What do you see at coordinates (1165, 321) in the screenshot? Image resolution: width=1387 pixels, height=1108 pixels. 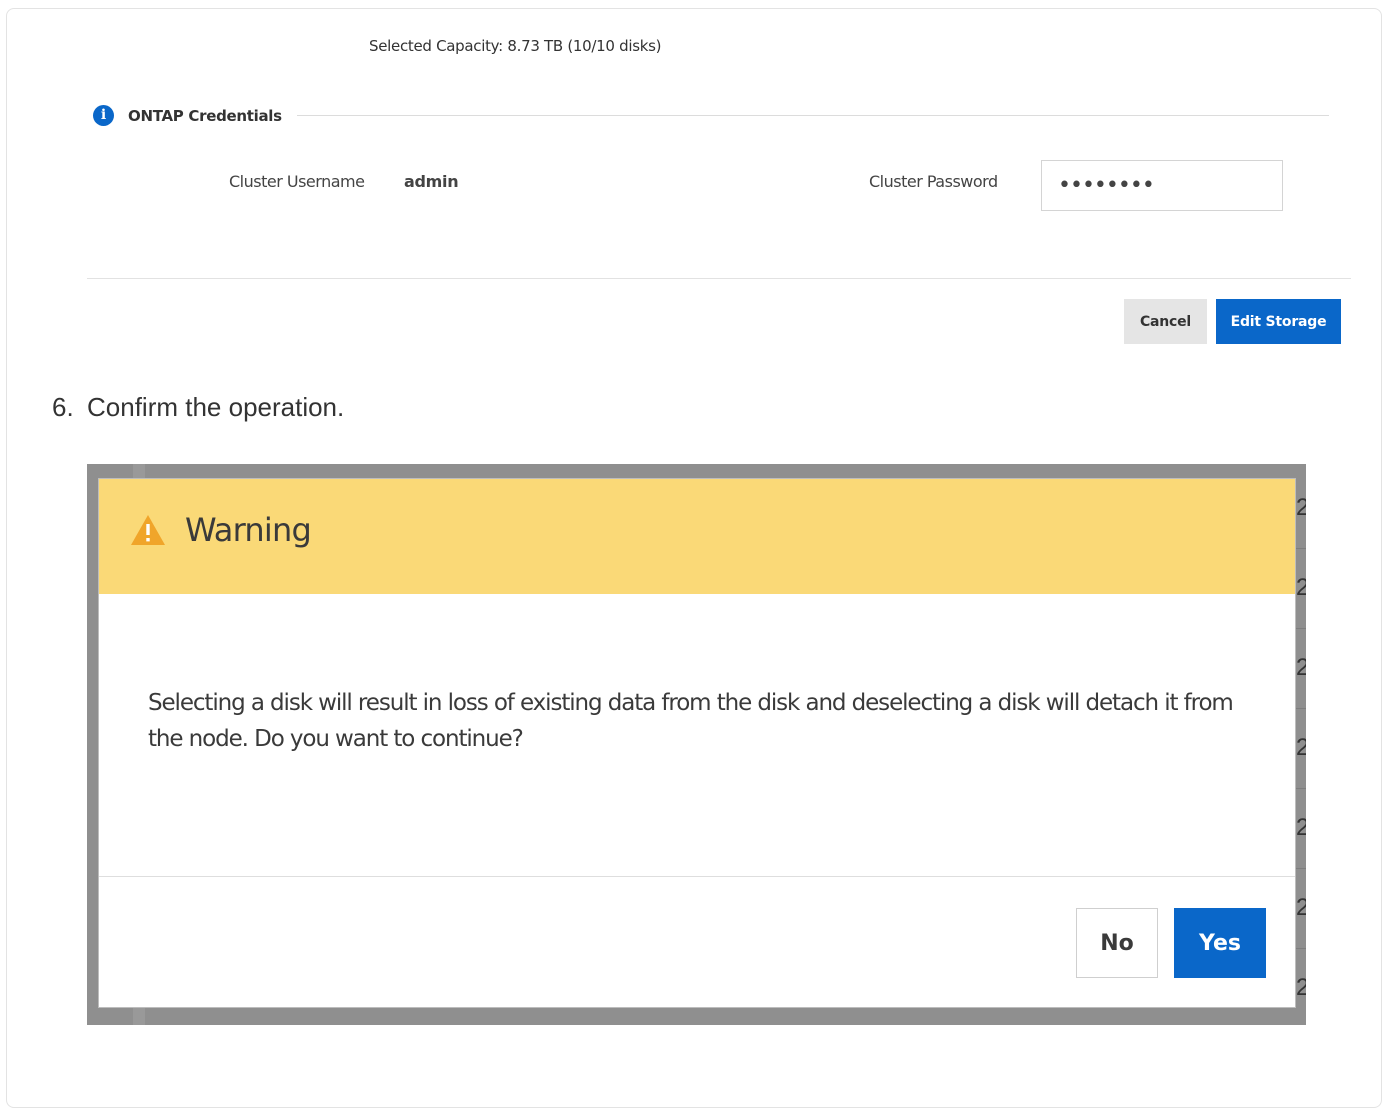 I see `cancel-button: Cancel` at bounding box center [1165, 321].